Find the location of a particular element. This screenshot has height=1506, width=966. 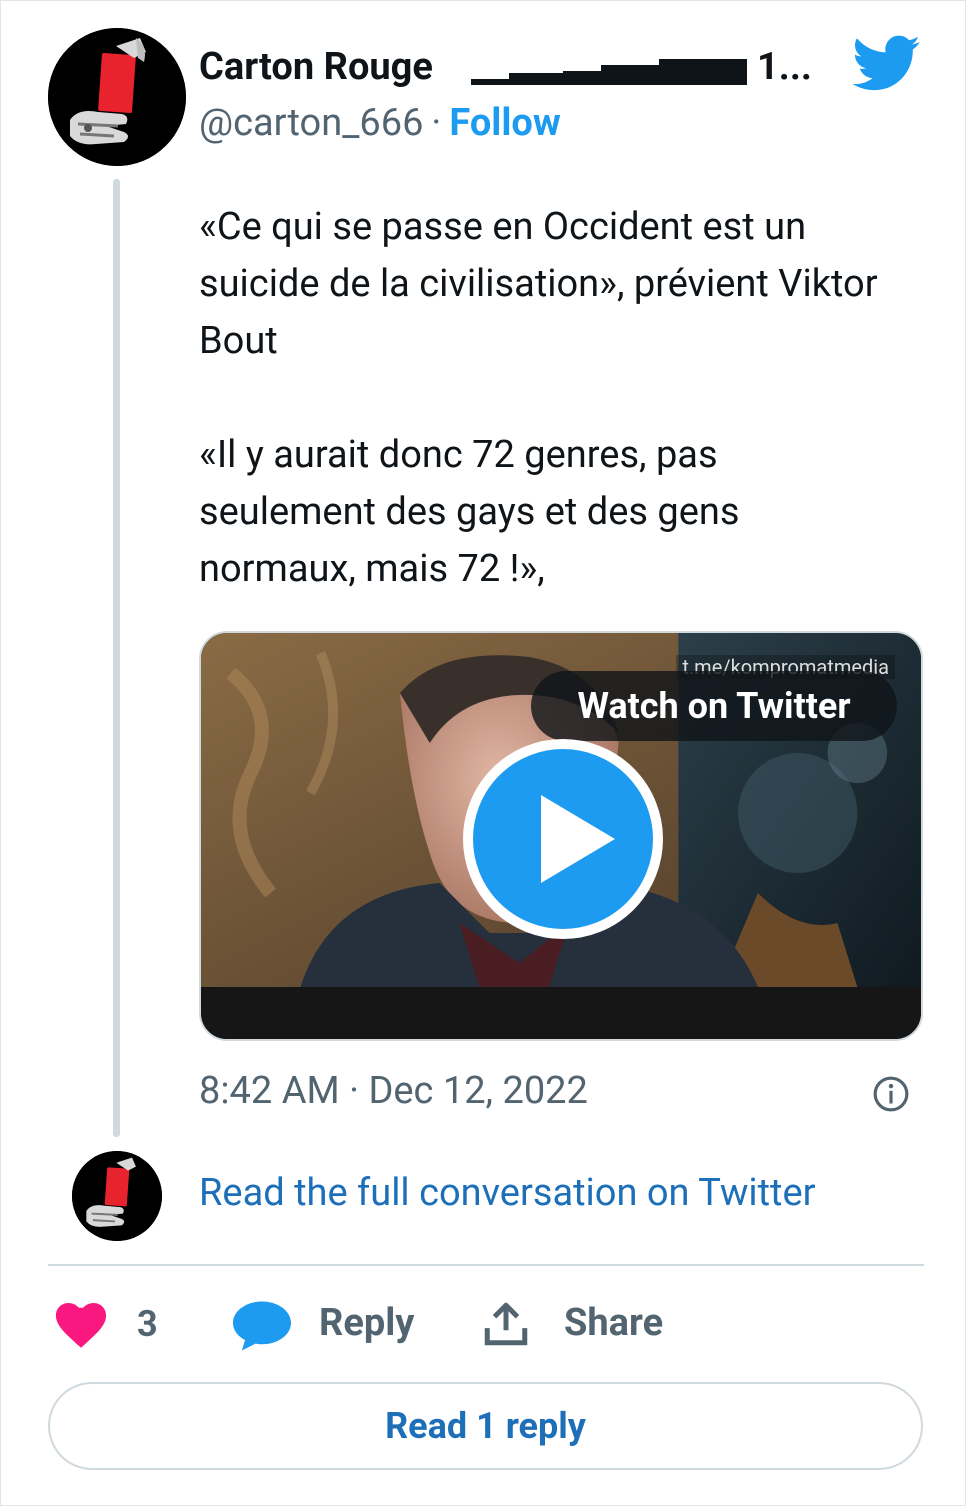

play-icon is located at coordinates (578, 839).